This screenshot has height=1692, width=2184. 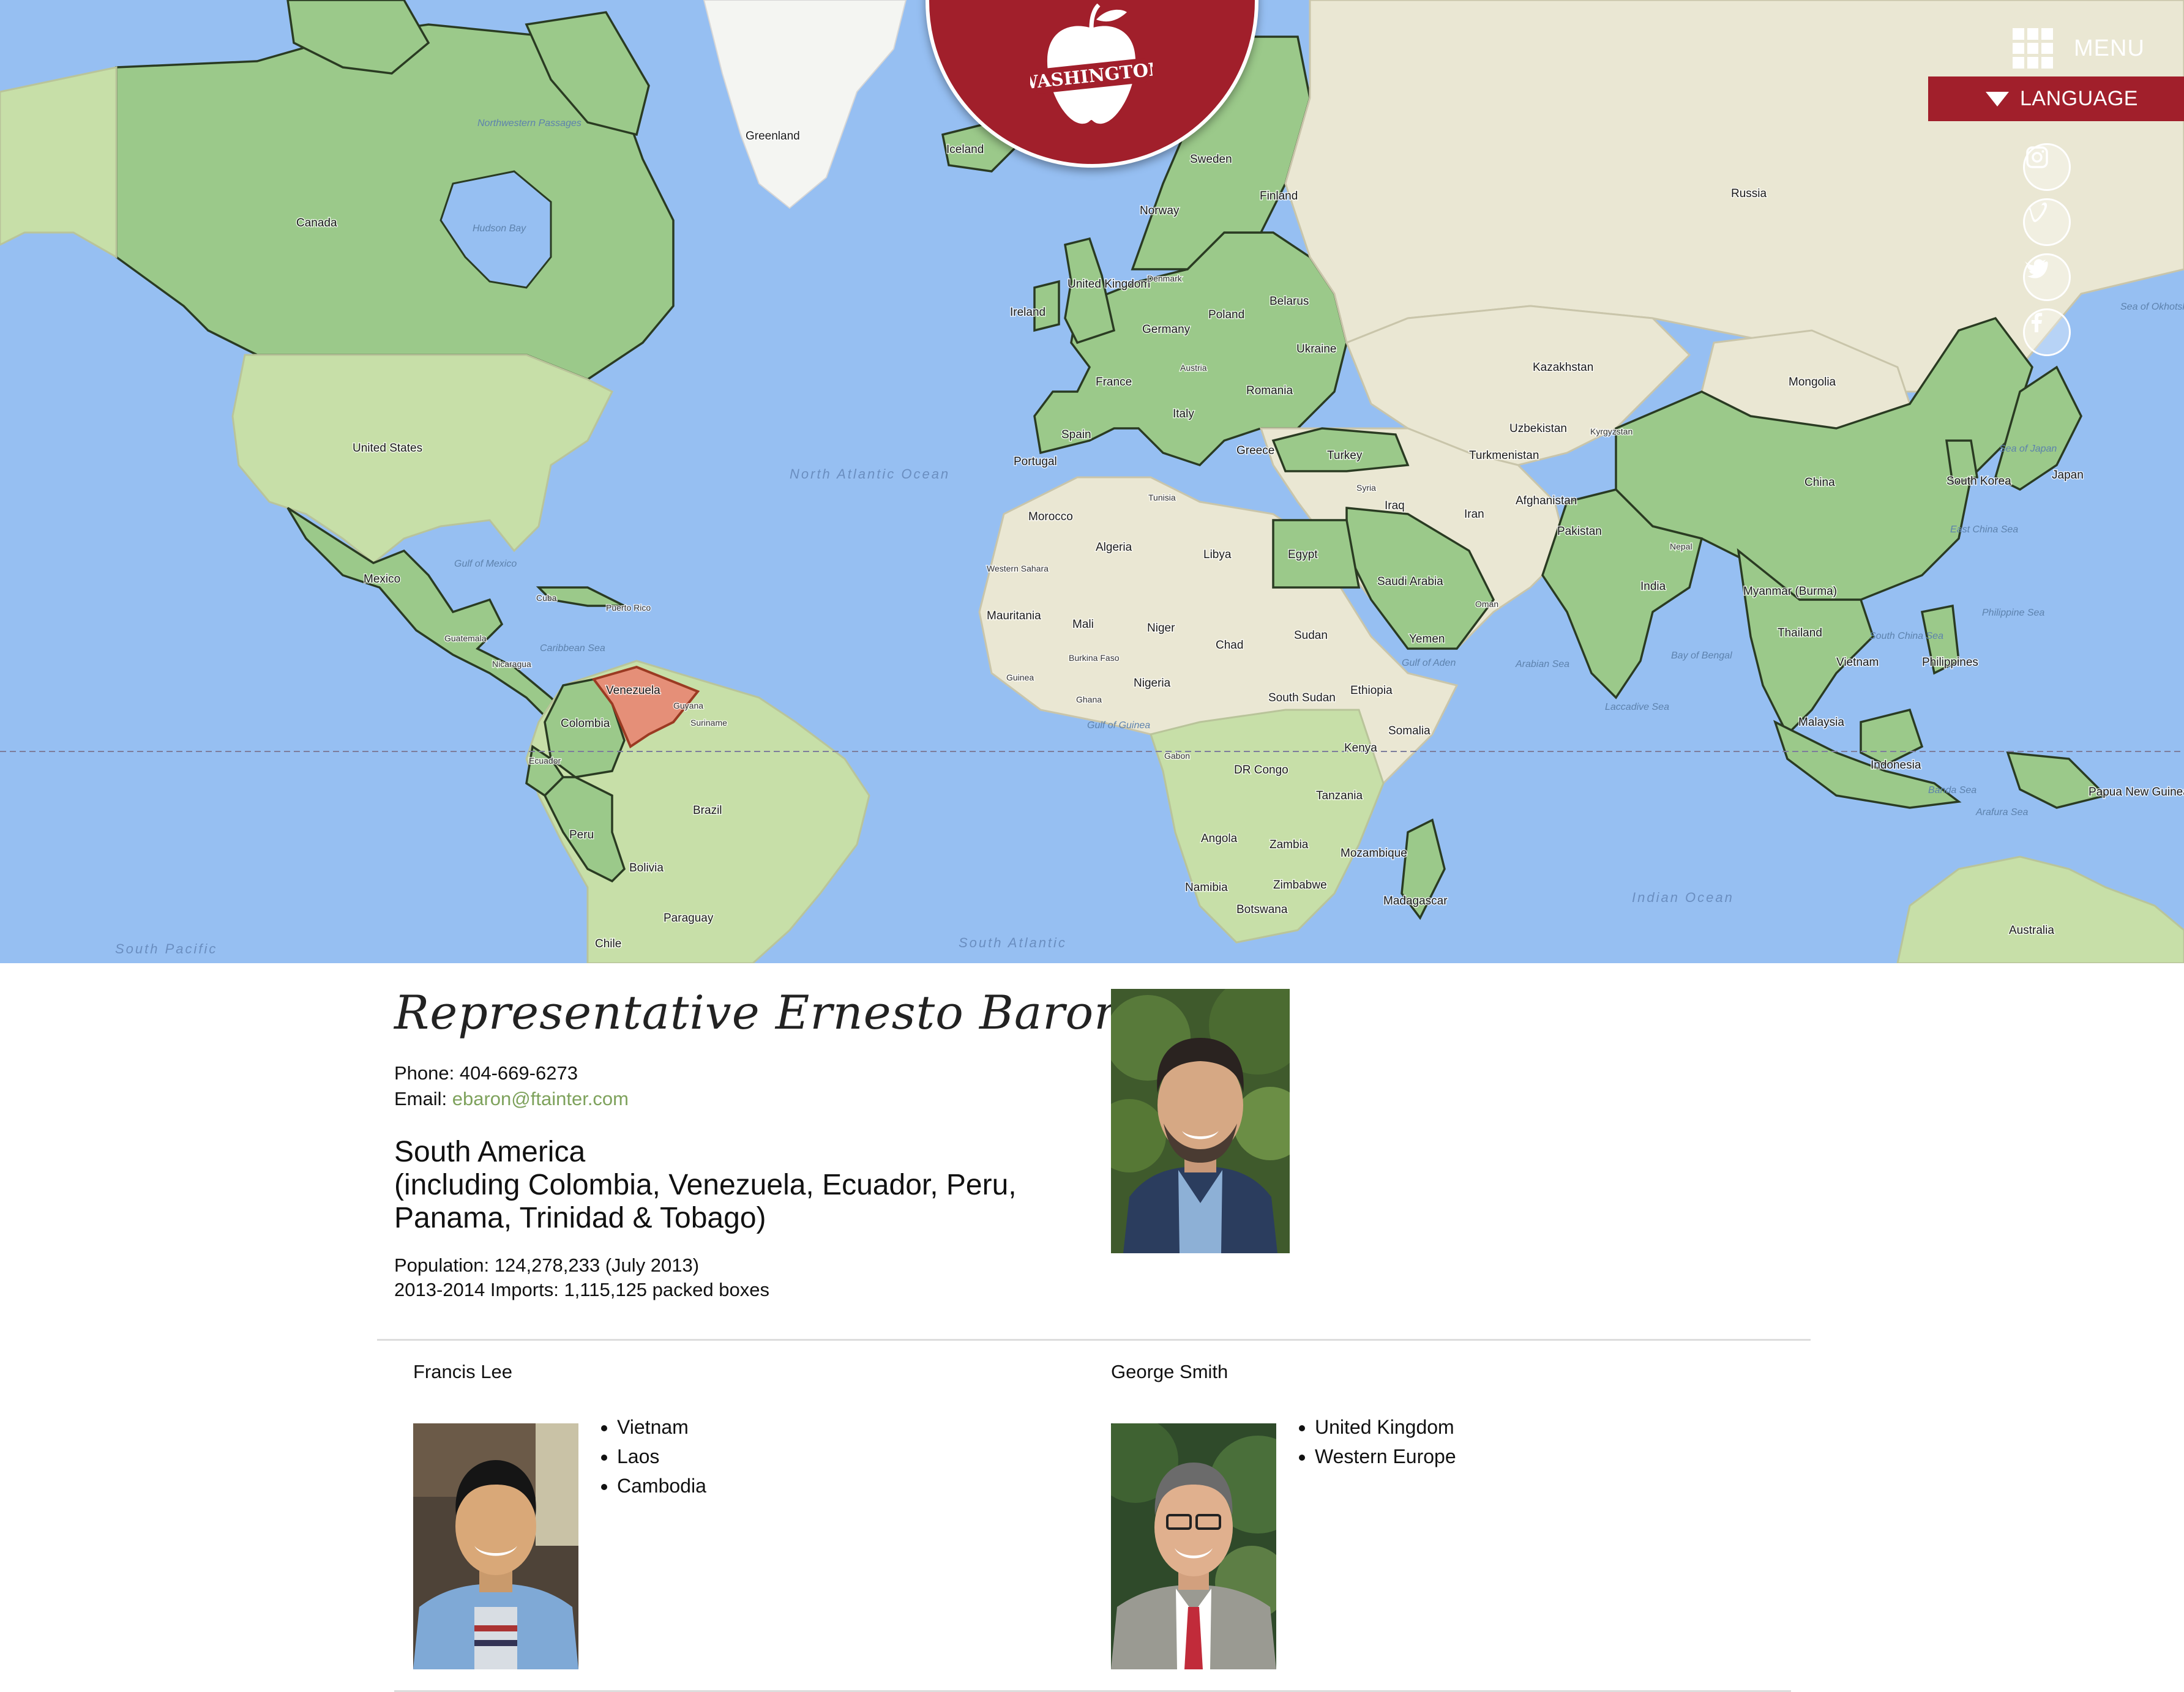 What do you see at coordinates (1701, 655) in the screenshot?
I see `bay-bengal-label: Bay of Bengal` at bounding box center [1701, 655].